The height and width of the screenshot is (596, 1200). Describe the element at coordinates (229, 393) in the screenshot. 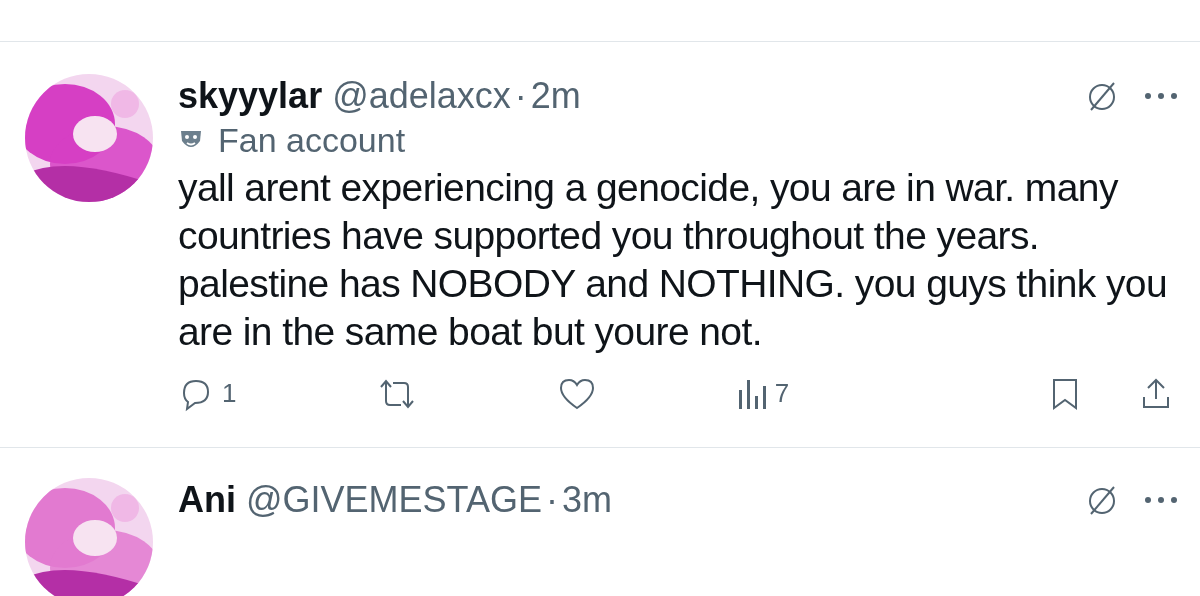

I see `reply-count: 1` at that location.